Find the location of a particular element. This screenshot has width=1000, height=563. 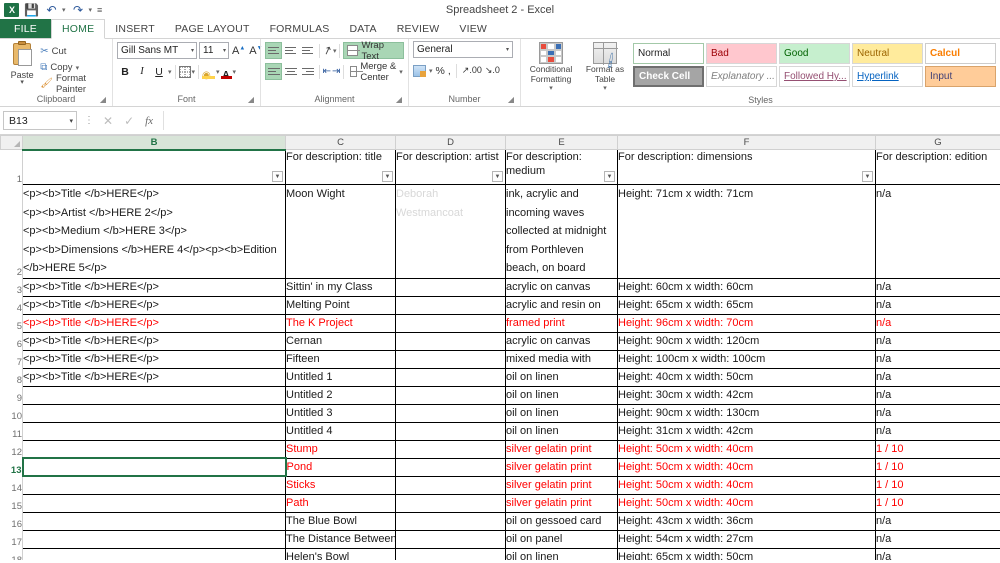

number-format-dropdown-icon: ▾ is located at coordinates (507, 49).